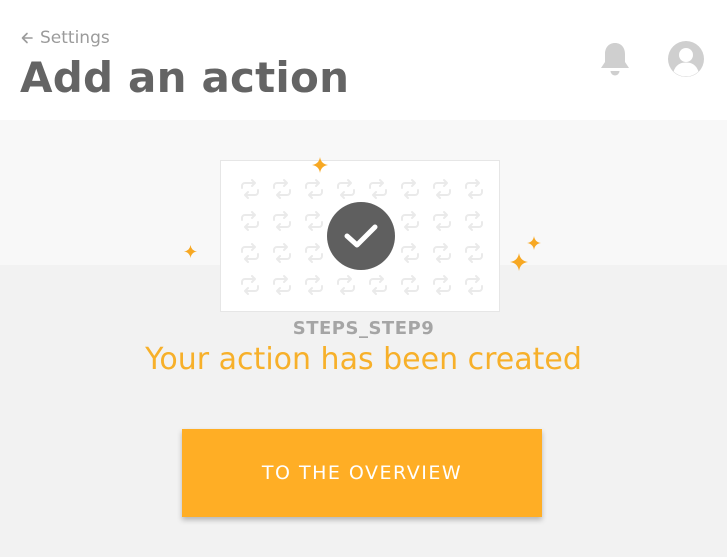  What do you see at coordinates (75, 38) in the screenshot?
I see `back-link-label: Settings` at bounding box center [75, 38].